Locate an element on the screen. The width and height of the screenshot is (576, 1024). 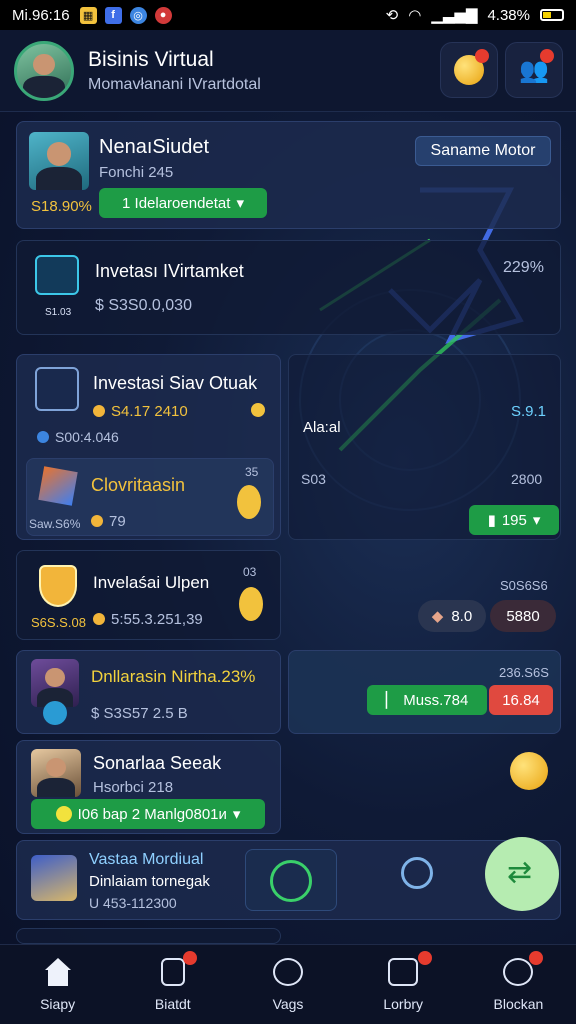
badge-icon is located at coordinates (55, 713).